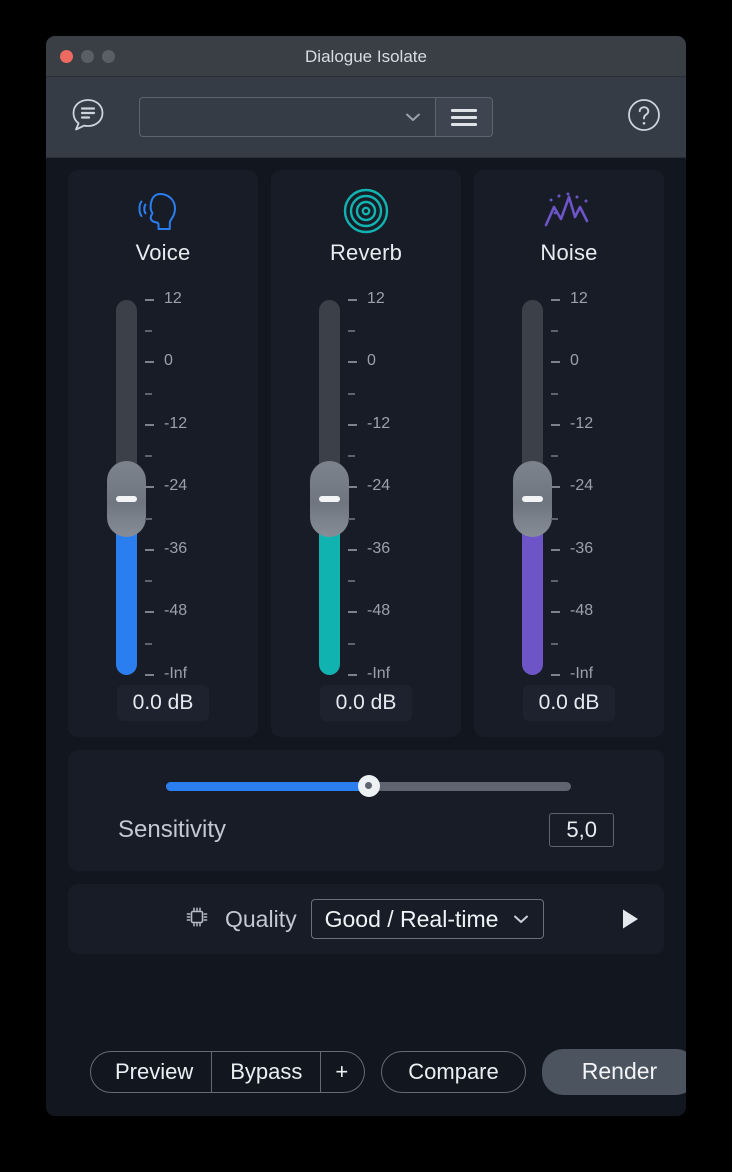  What do you see at coordinates (88, 117) in the screenshot?
I see `speech-bubble-icon` at bounding box center [88, 117].